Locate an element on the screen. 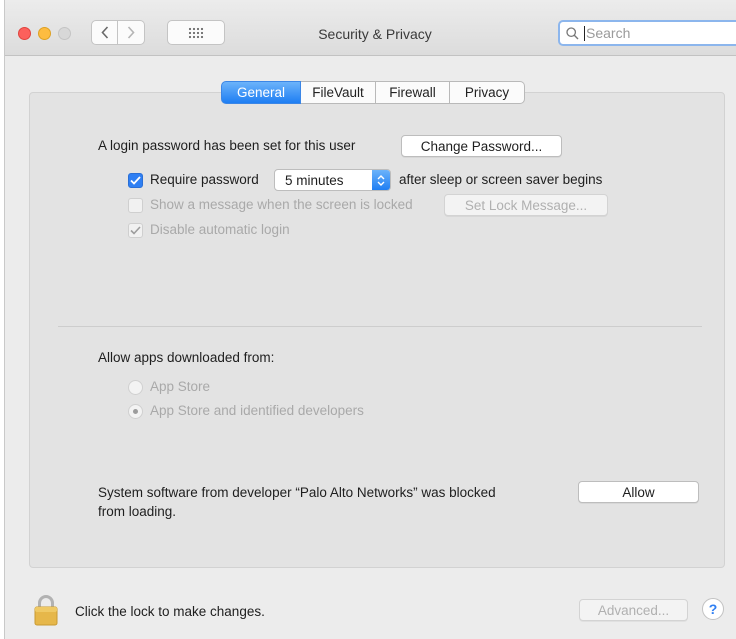 Image resolution: width=736 pixels, height=639 pixels. radio-app-store-identified is located at coordinates (135, 411).